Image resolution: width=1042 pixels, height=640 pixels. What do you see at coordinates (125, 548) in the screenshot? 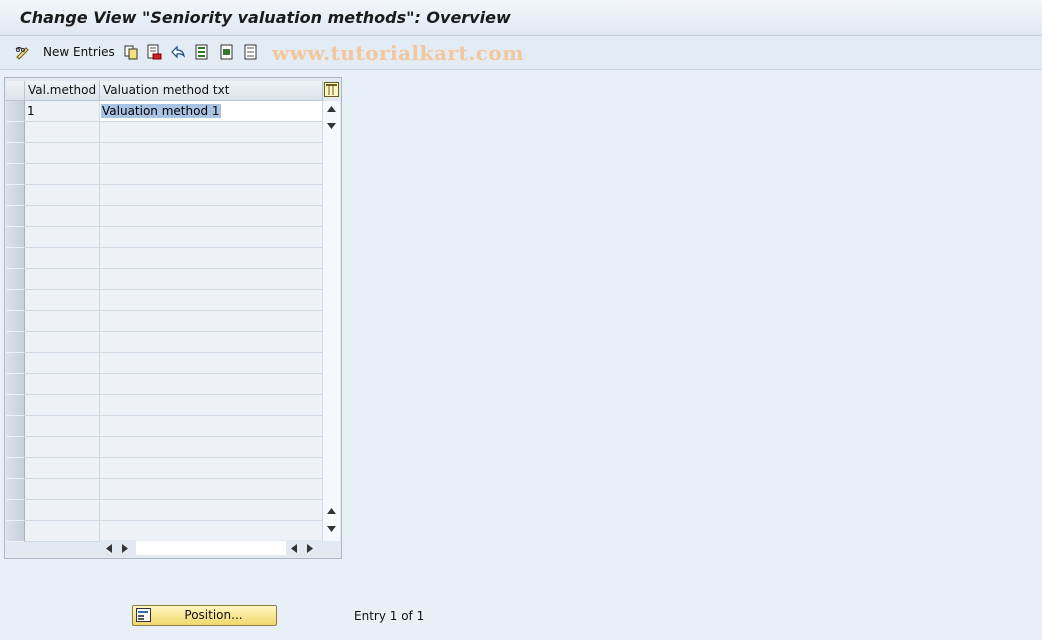
I see `scroll-right-icon` at bounding box center [125, 548].